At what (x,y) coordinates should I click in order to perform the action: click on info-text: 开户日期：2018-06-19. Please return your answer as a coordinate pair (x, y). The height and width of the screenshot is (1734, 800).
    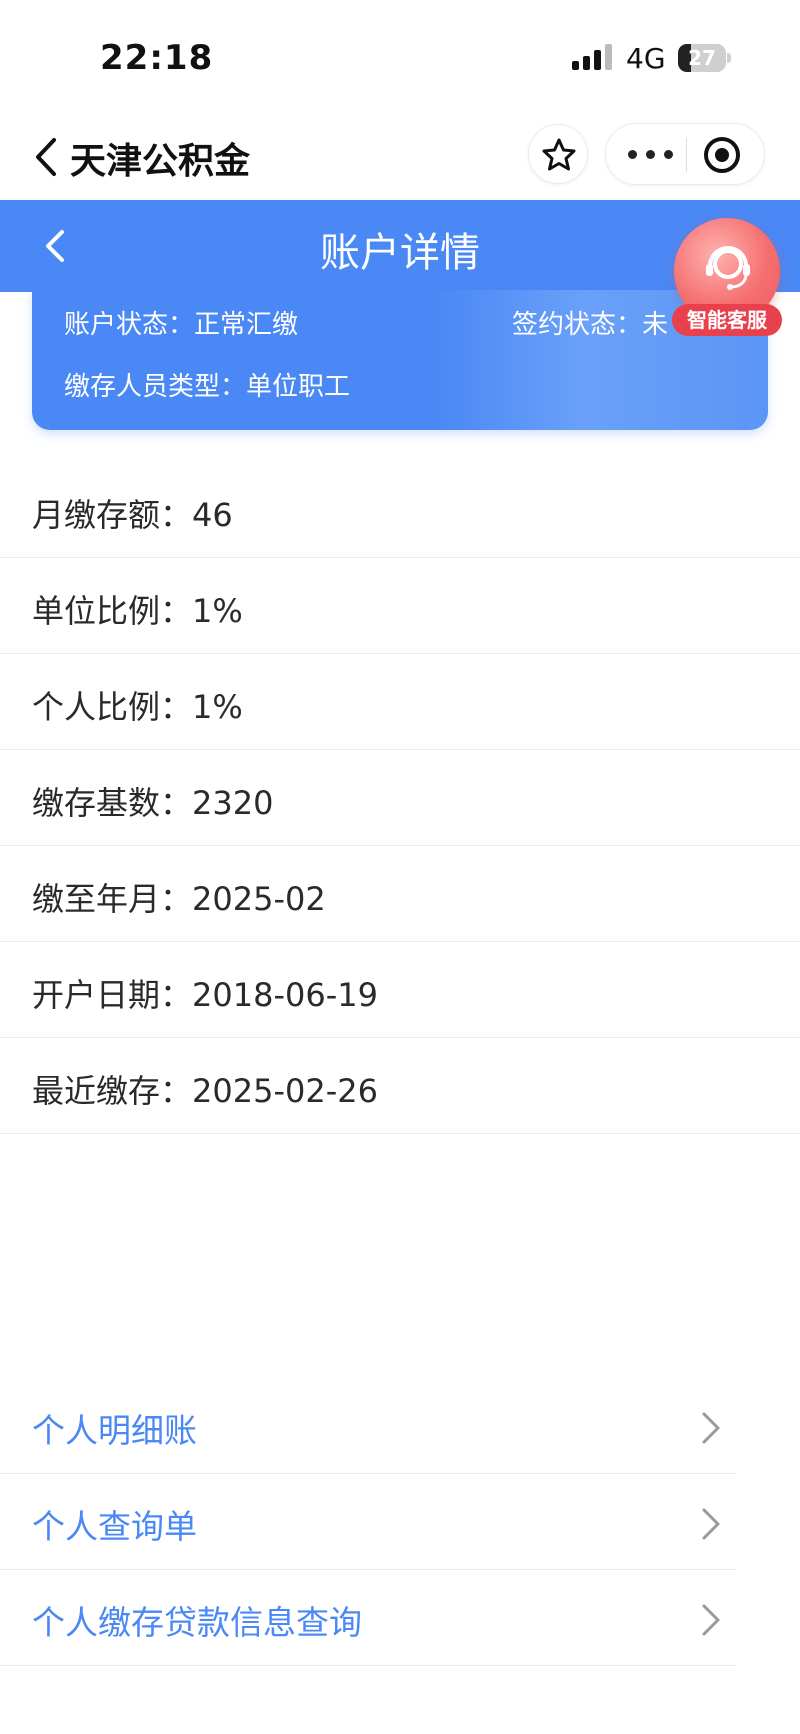
    Looking at the image, I should click on (205, 995).